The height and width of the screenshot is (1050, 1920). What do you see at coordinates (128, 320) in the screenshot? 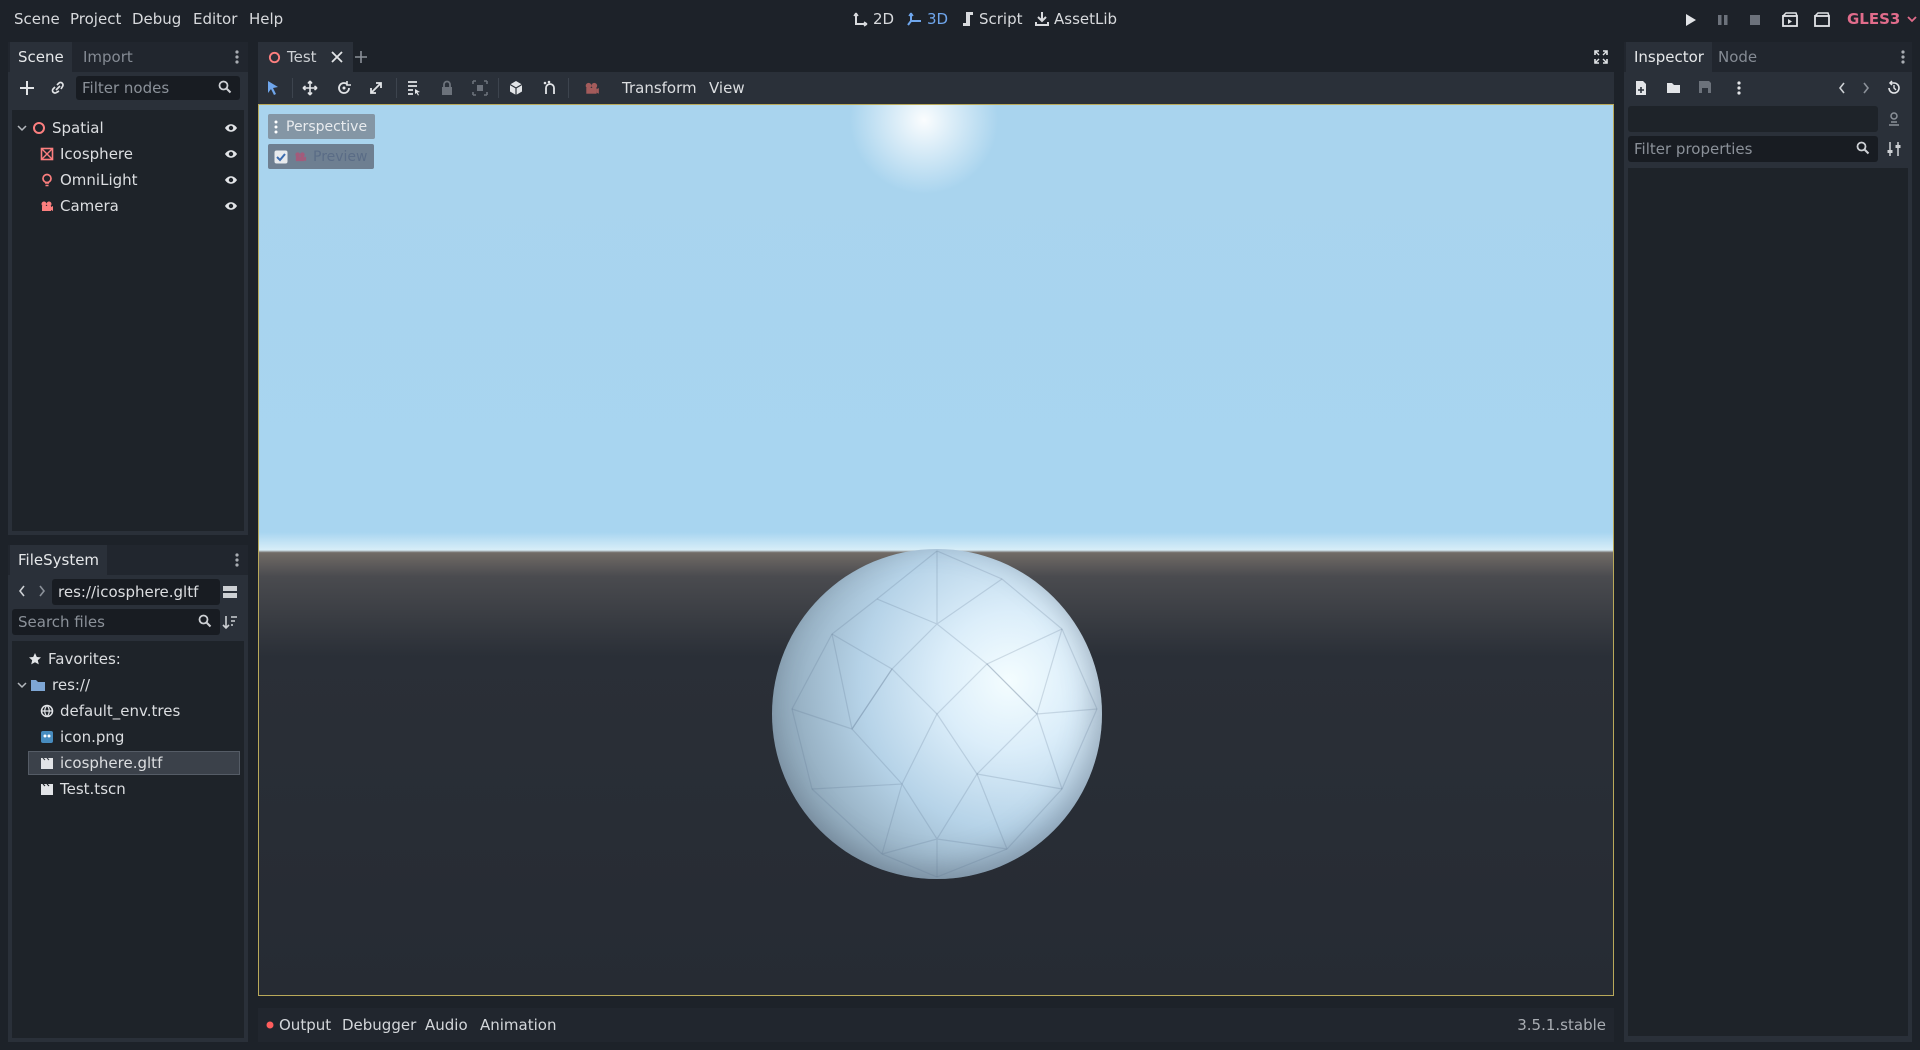
I see `scene-tree: Spatial Icosphere OmniLight Camera` at bounding box center [128, 320].